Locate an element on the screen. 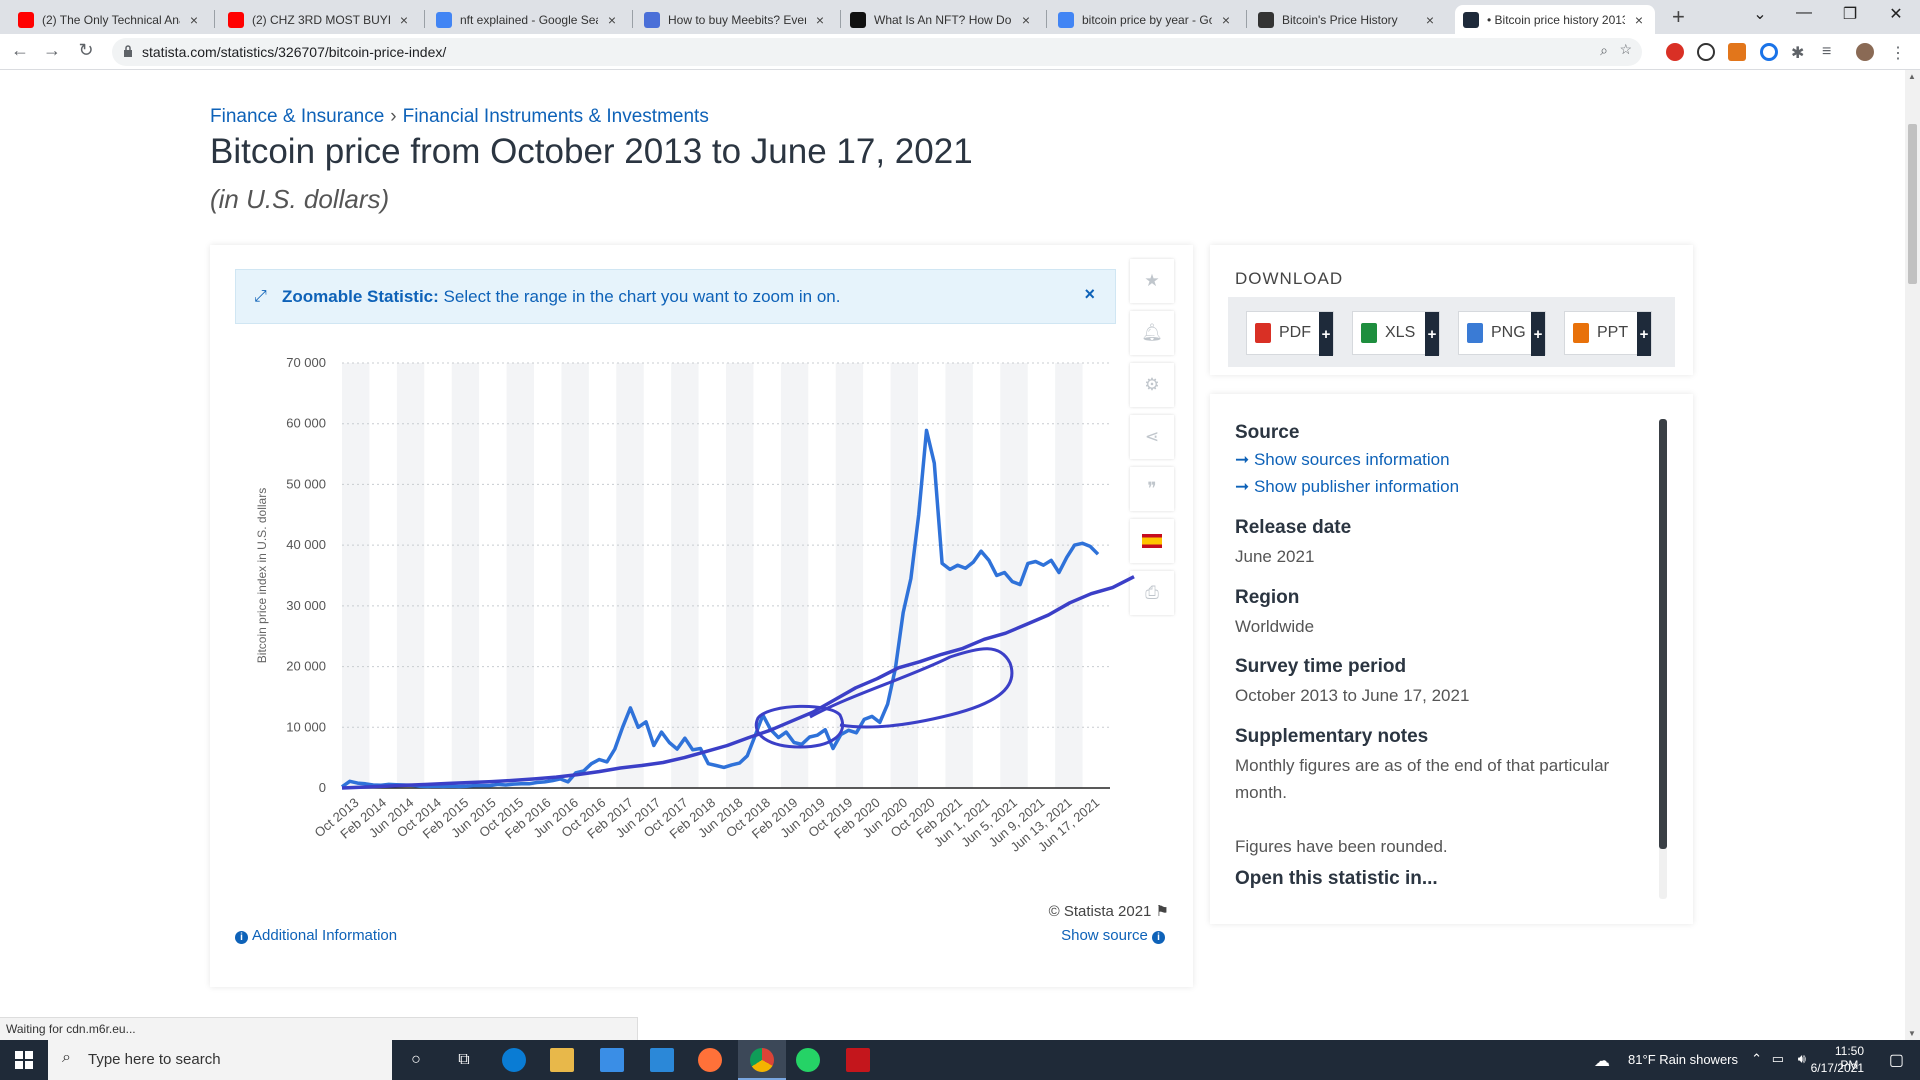 The image size is (1920, 1080). xls-file-icon is located at coordinates (1369, 333).